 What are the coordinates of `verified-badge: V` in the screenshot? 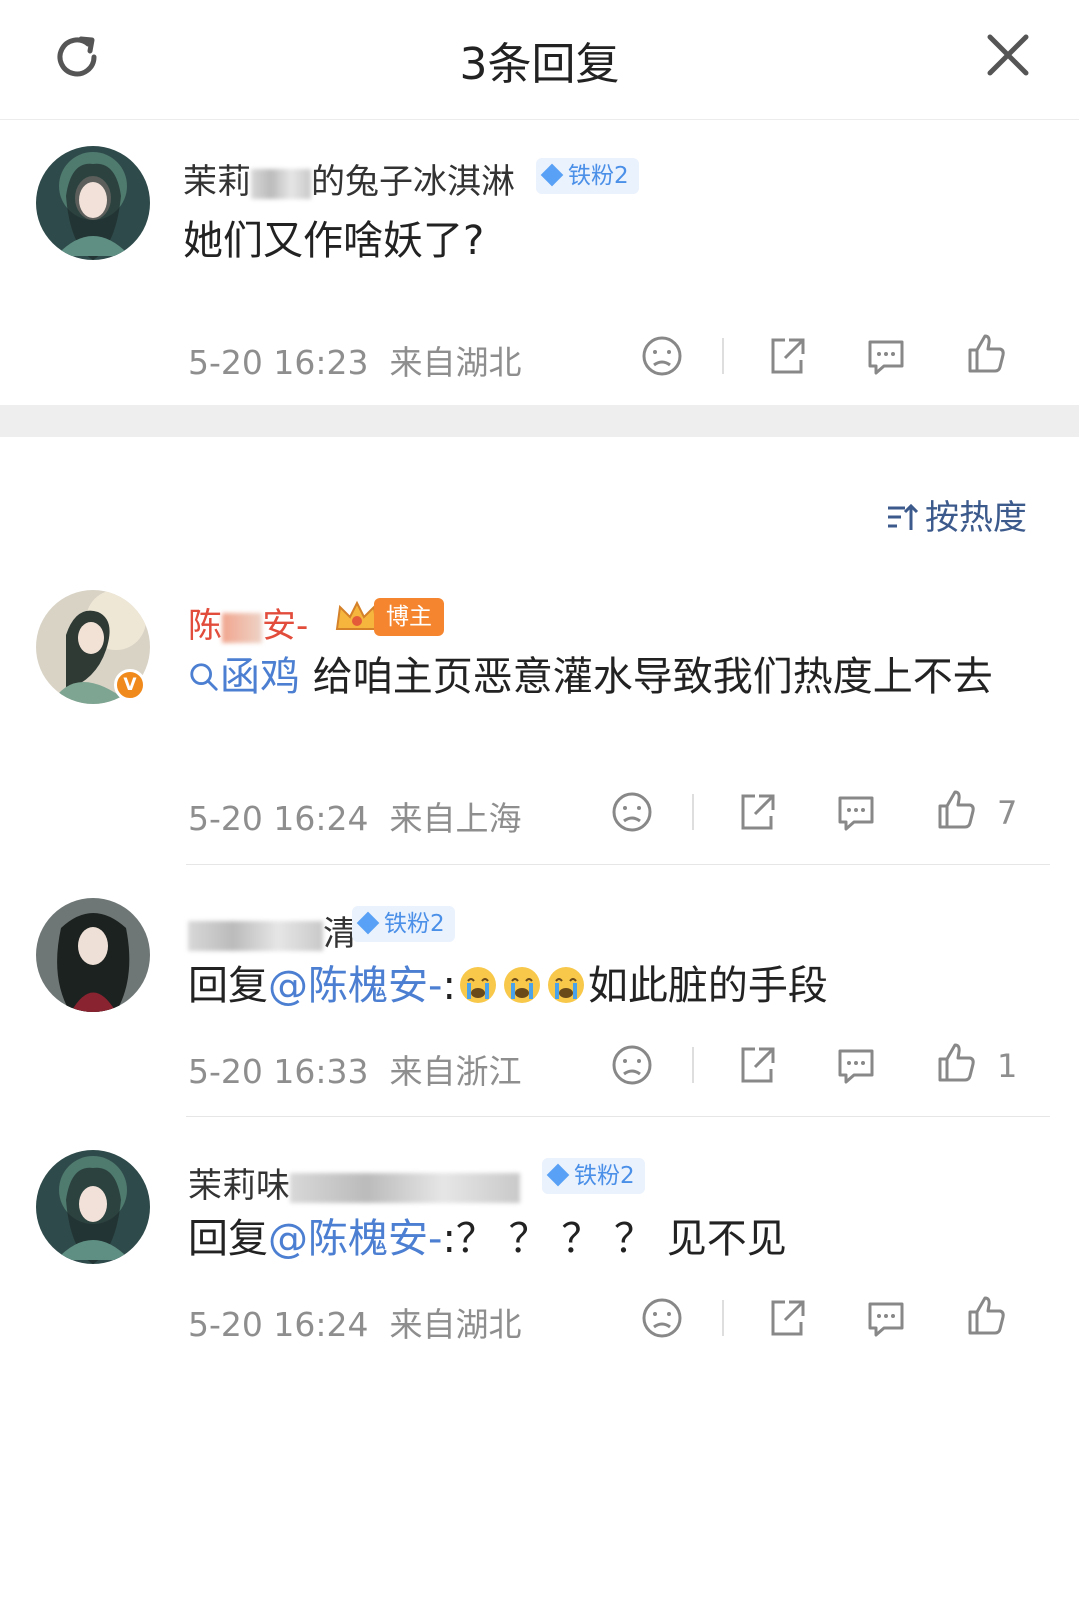 It's located at (130, 685).